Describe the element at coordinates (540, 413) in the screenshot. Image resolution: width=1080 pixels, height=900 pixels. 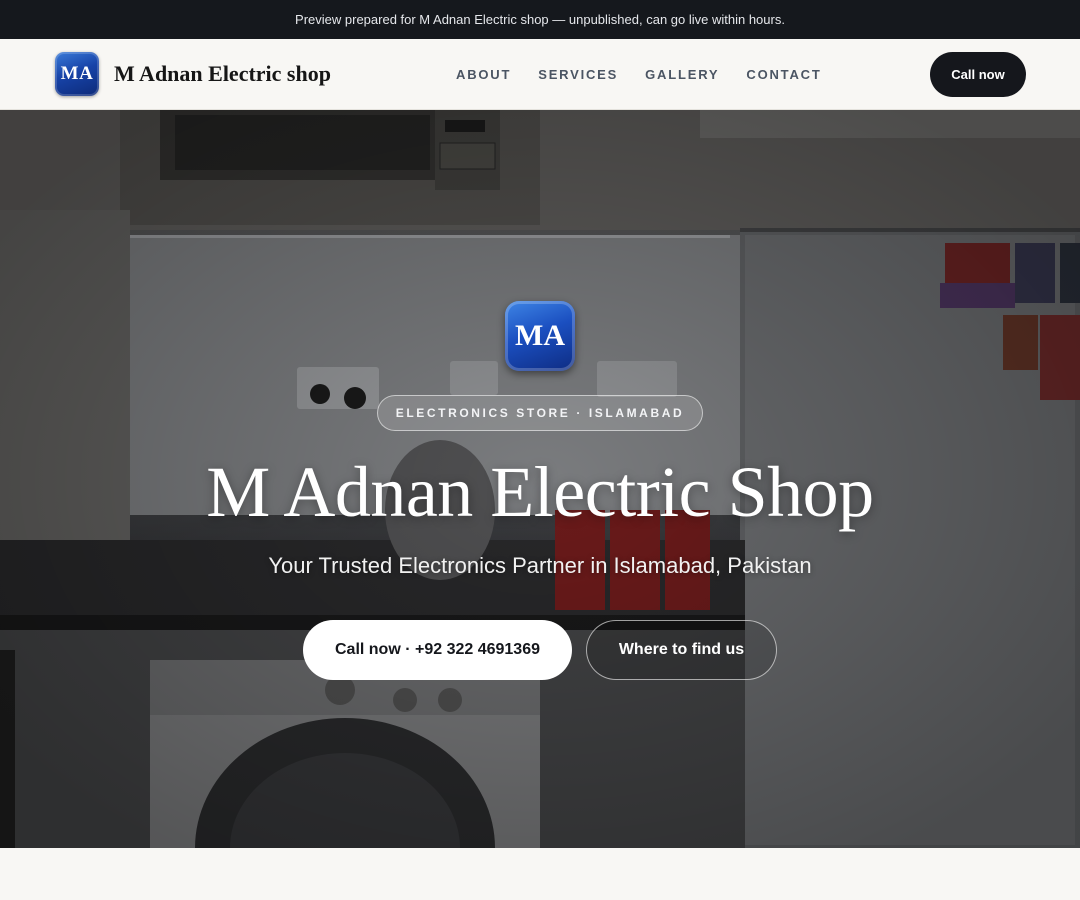
I see `hero-badge: ELECTRONICS STORE · ISLAMABAD` at that location.